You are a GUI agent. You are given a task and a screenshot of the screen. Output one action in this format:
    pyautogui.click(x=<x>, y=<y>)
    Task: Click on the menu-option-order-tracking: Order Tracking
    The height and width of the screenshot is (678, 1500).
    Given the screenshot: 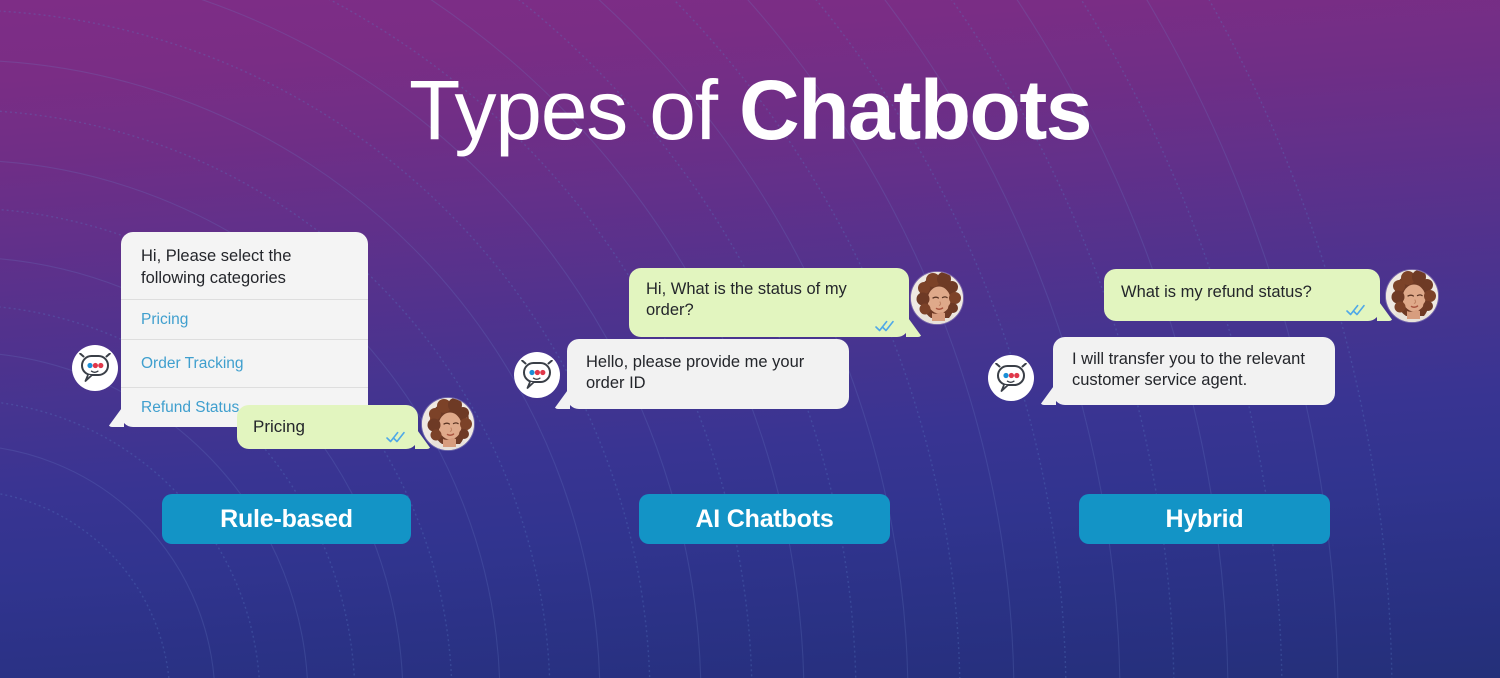 What is the action you would take?
    pyautogui.click(x=244, y=363)
    